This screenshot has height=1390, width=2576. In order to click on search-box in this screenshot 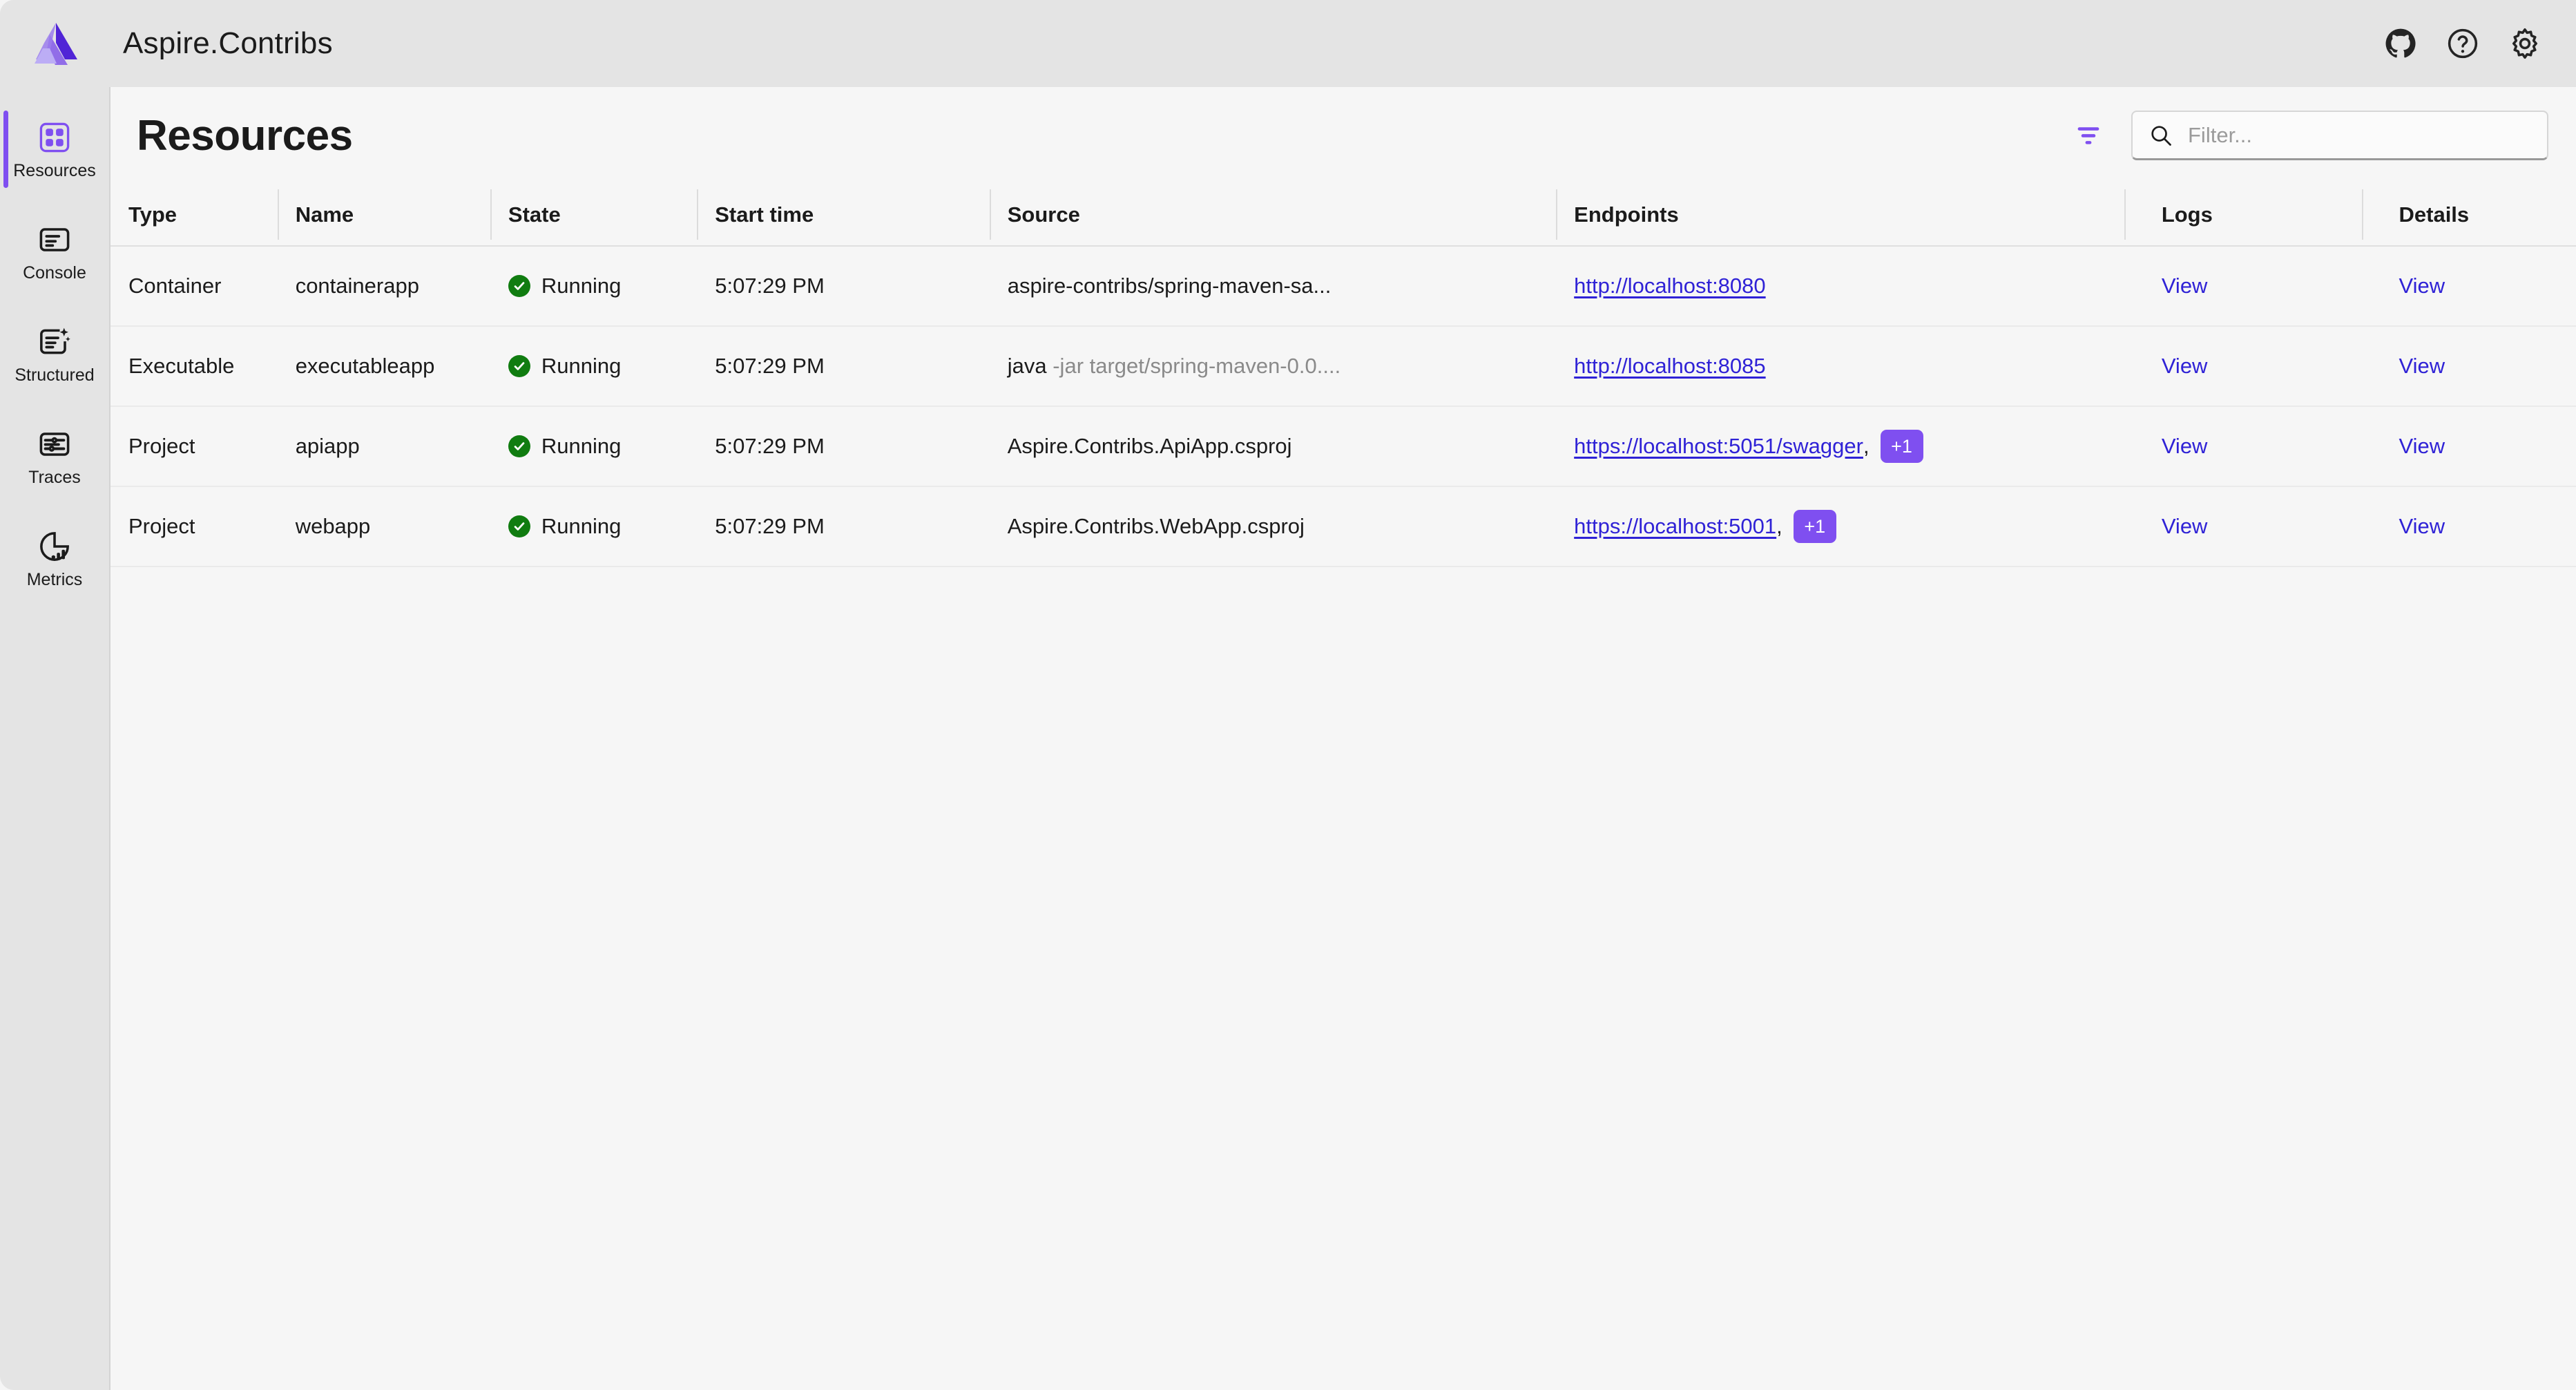, I will do `click(2339, 135)`.